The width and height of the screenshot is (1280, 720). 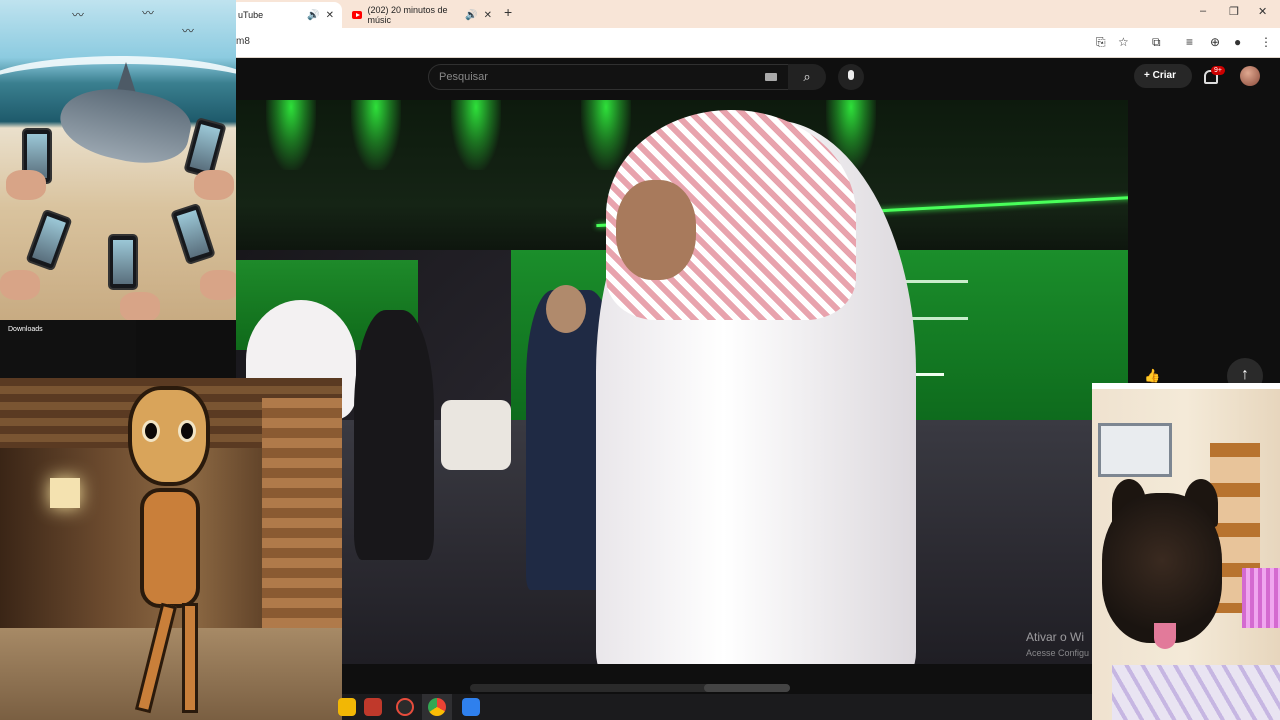 What do you see at coordinates (1196, 692) in the screenshot?
I see `blanket` at bounding box center [1196, 692].